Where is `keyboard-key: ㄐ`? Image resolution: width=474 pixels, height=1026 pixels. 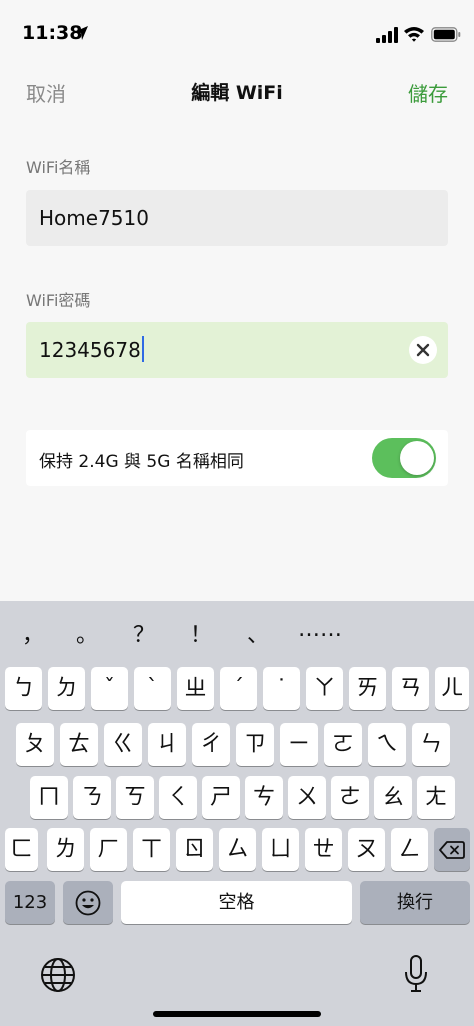
keyboard-key: ㄐ is located at coordinates (167, 744).